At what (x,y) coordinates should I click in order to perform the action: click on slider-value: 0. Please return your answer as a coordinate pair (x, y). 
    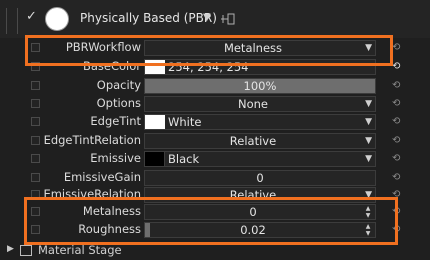
    Looking at the image, I should click on (260, 178).